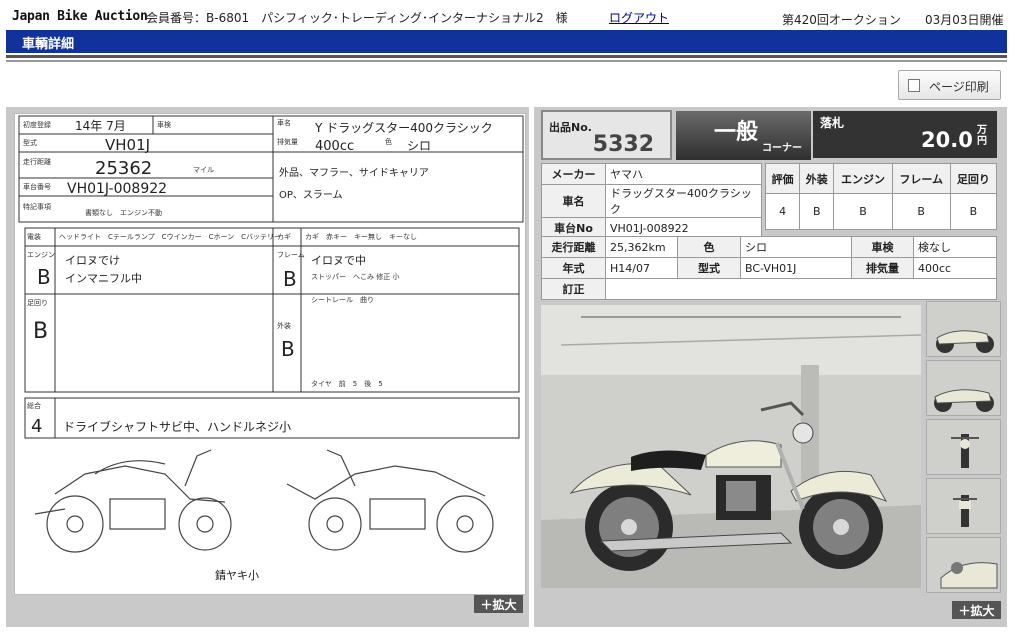 This screenshot has height=637, width=1017. I want to click on corner-label: コーナー, so click(782, 148).